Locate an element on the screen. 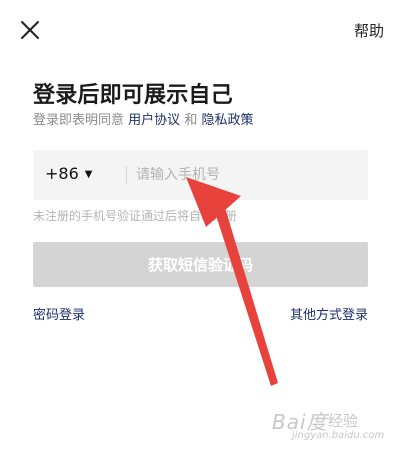  watermark-url: jingyan.baidu.com is located at coordinates (338, 435).